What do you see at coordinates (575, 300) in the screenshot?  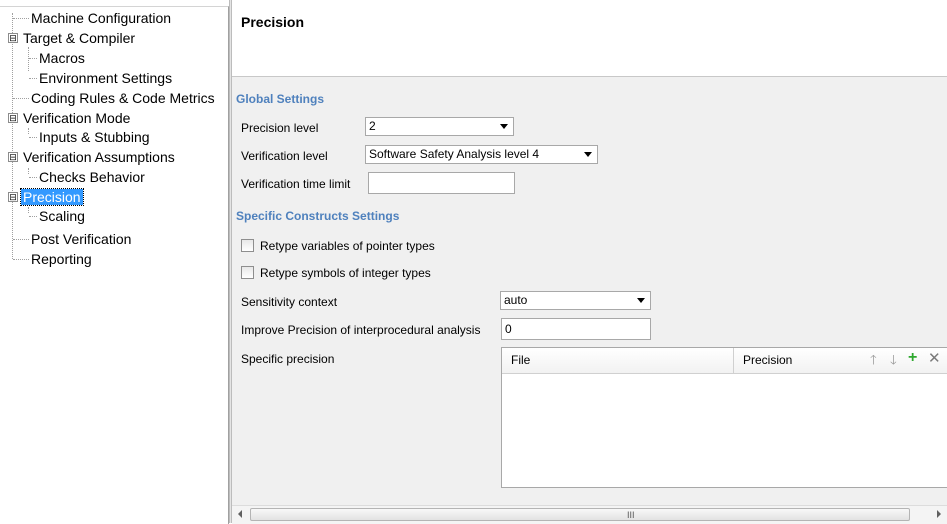 I see `sensitivity-context-dropdown: auto` at bounding box center [575, 300].